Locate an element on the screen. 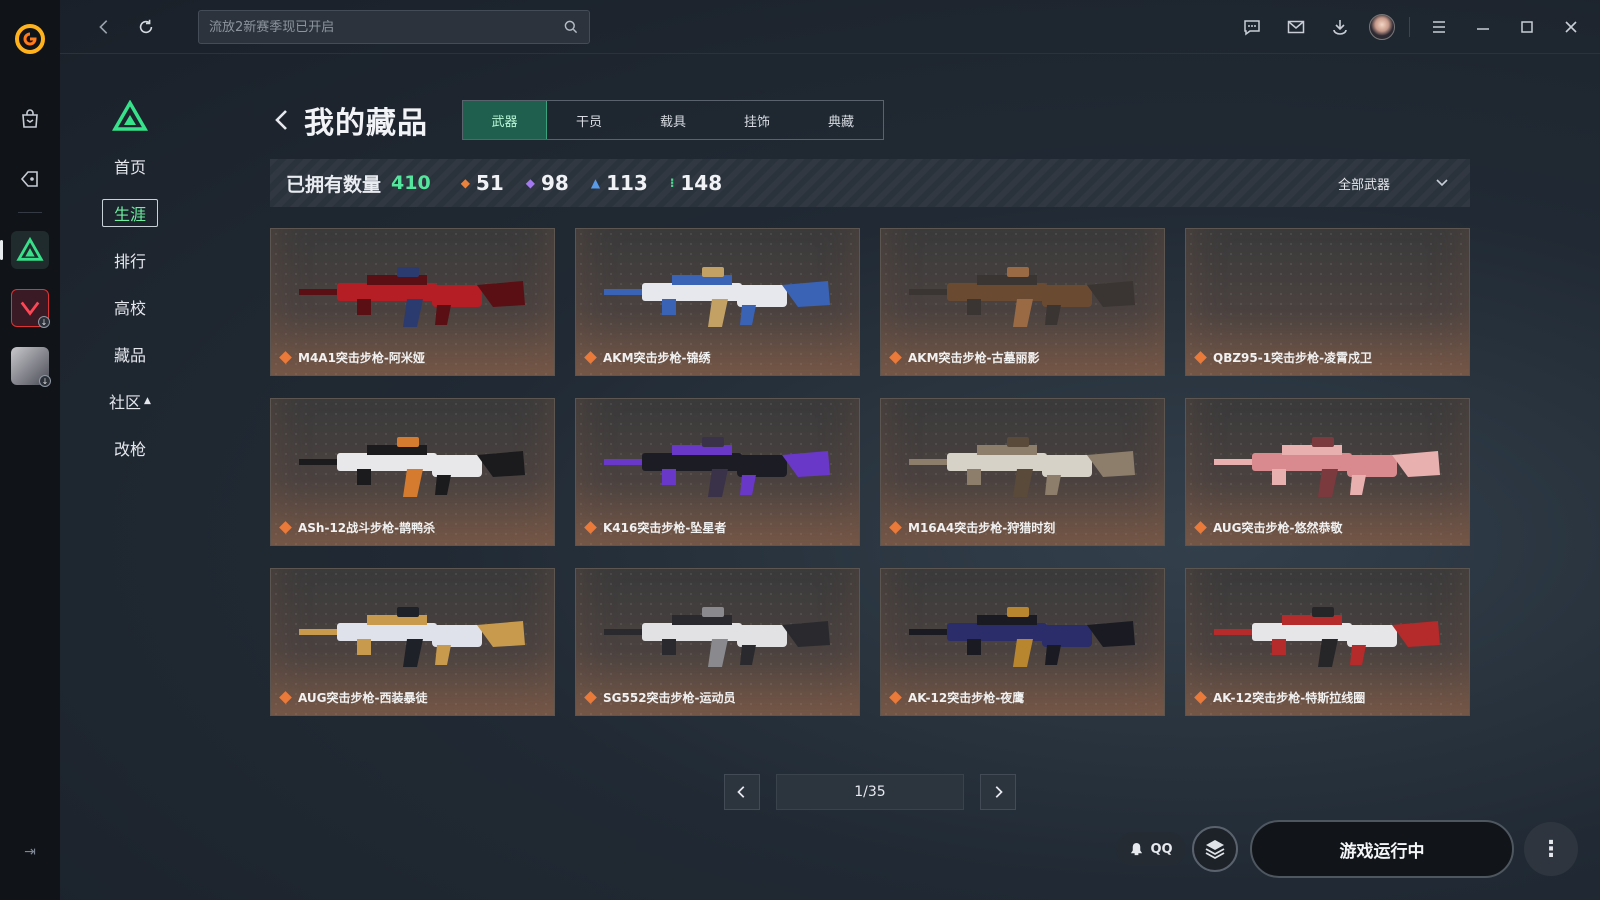 The width and height of the screenshot is (1600, 900). chevron-right-icon is located at coordinates (999, 792).